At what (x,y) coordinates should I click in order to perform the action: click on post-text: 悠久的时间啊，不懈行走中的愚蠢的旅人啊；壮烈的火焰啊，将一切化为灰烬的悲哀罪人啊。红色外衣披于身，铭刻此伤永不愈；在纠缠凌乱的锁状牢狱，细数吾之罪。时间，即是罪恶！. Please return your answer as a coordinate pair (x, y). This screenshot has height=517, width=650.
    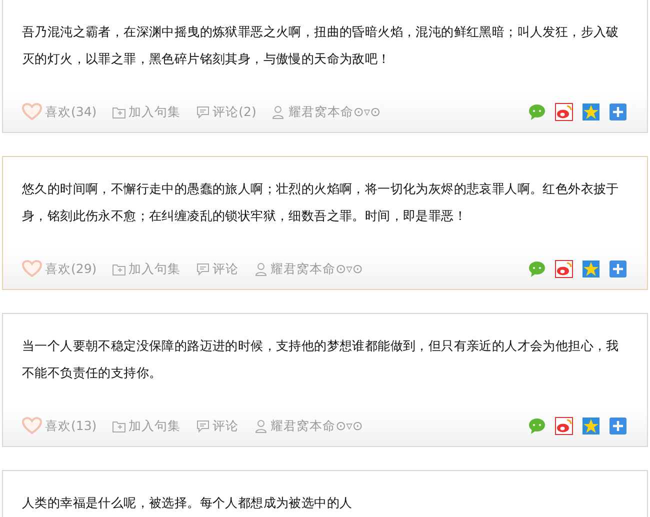
    Looking at the image, I should click on (320, 202).